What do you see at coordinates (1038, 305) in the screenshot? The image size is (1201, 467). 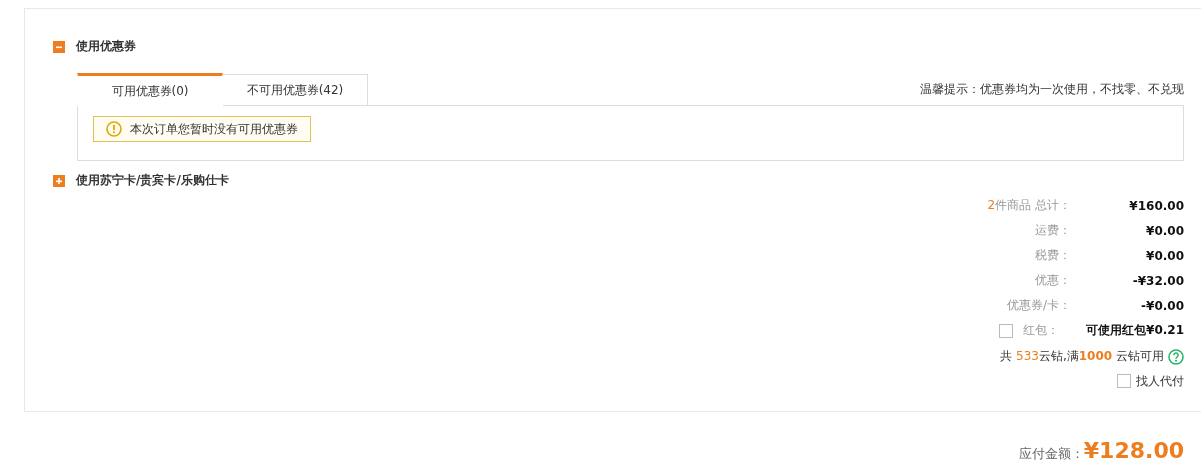 I see `summary-label: 优惠券/卡：` at bounding box center [1038, 305].